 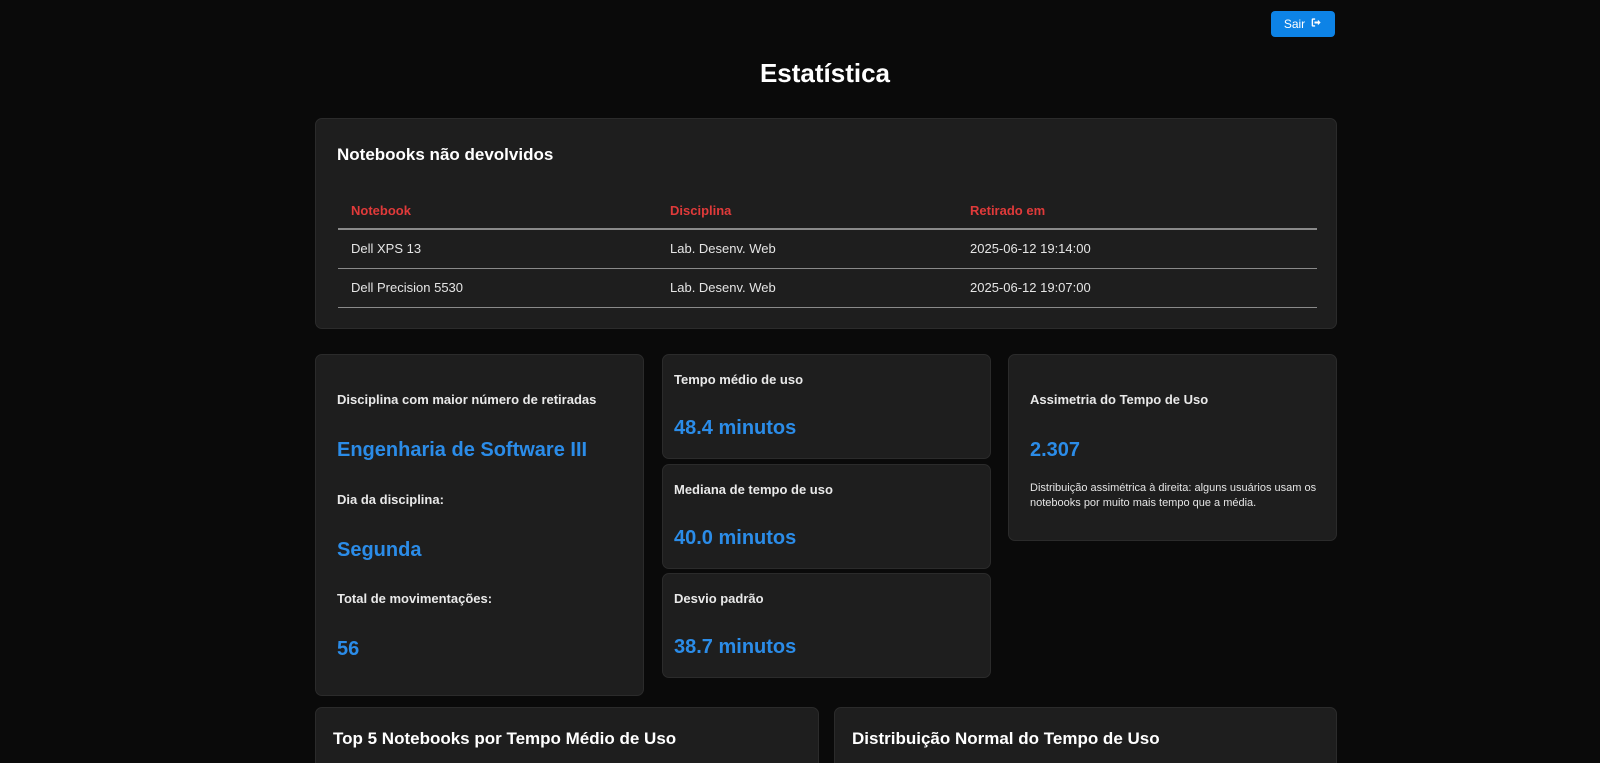 I want to click on median-usage-label: Mediana de tempo de uso, so click(x=753, y=489).